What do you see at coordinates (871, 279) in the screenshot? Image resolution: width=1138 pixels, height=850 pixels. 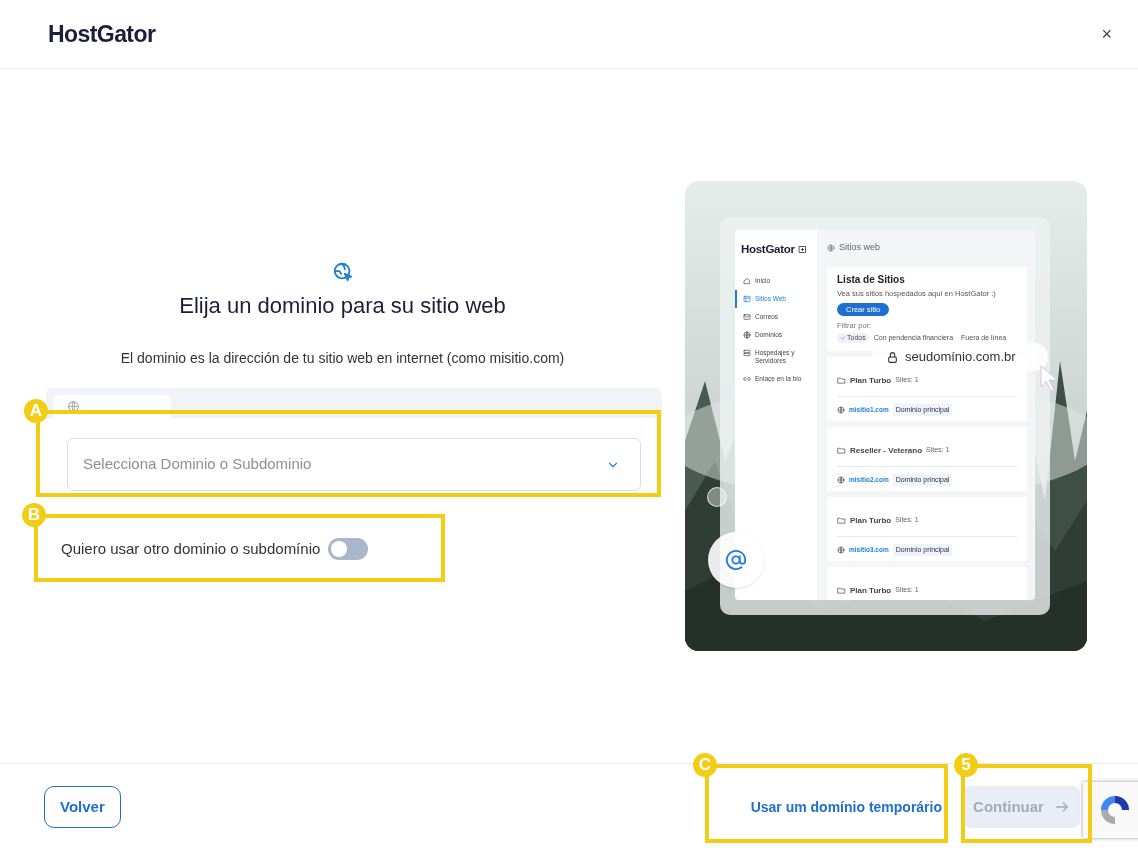 I see `mockup-list-title: Lista de Sitios` at bounding box center [871, 279].